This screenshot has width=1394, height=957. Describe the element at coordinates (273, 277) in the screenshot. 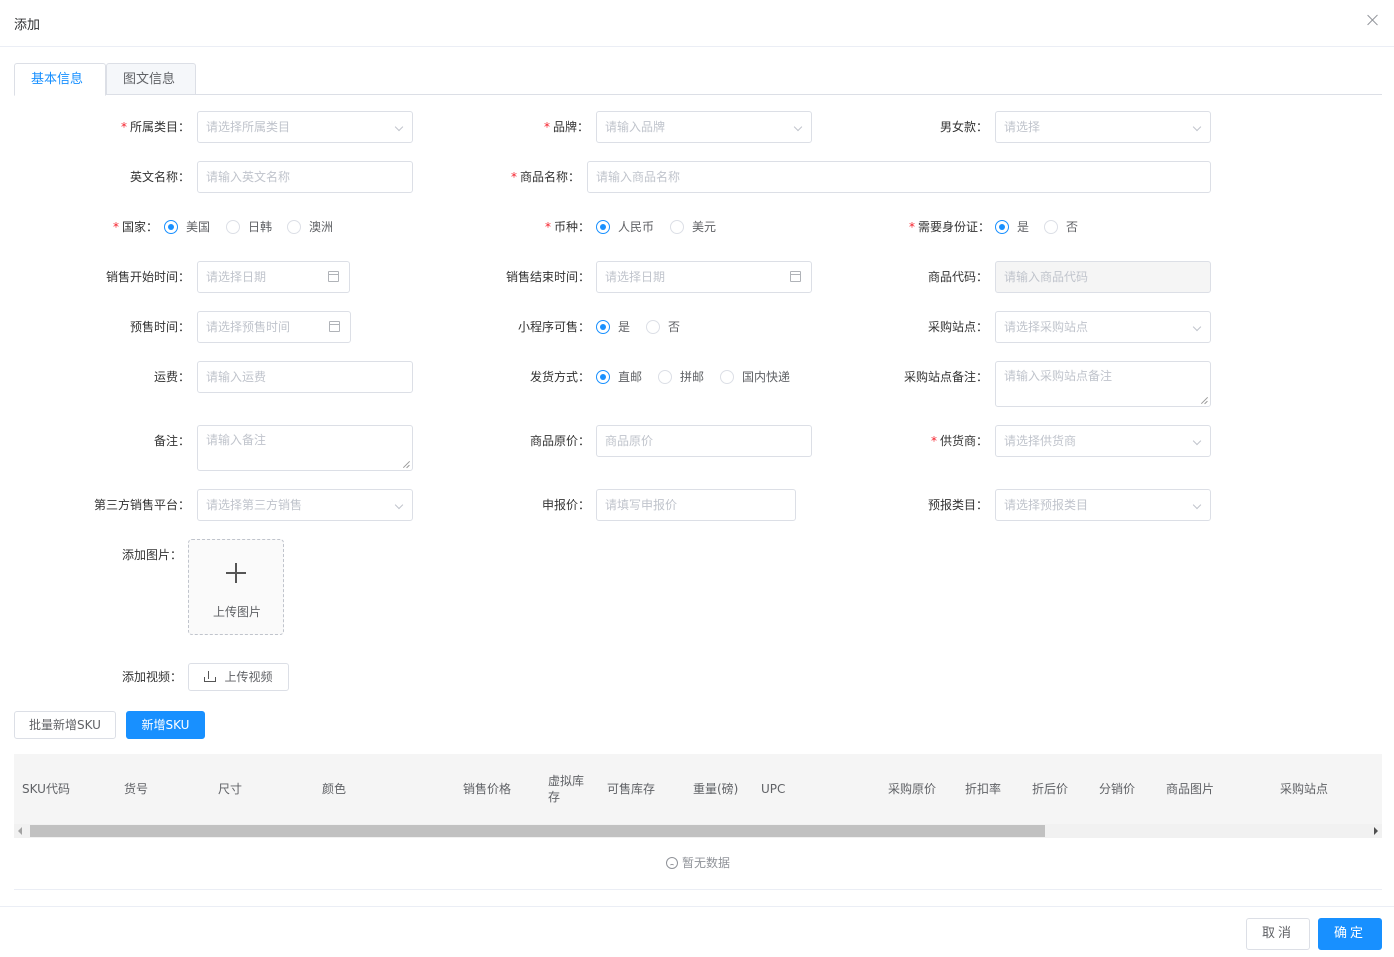

I see `sale-start-date-picker: 请选择日期` at that location.